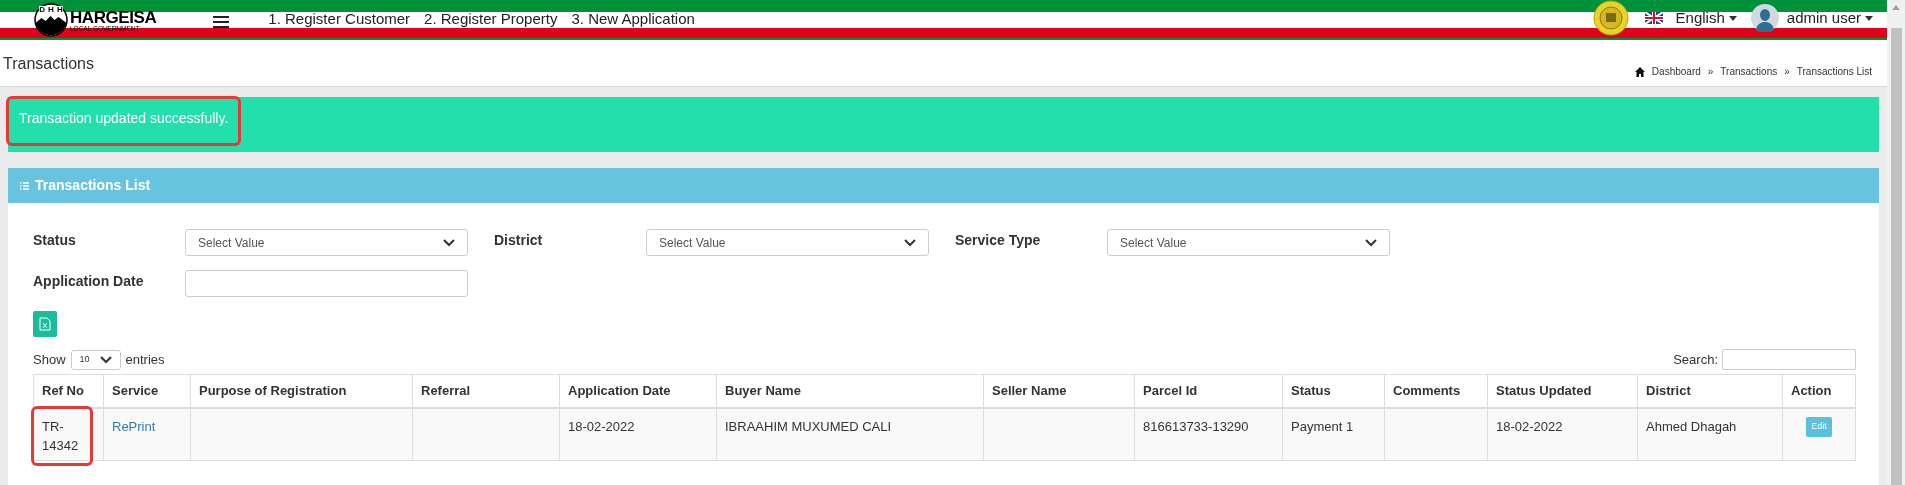 This screenshot has height=485, width=1905. What do you see at coordinates (491, 19) in the screenshot?
I see `nav-link: 2. Register Property` at bounding box center [491, 19].